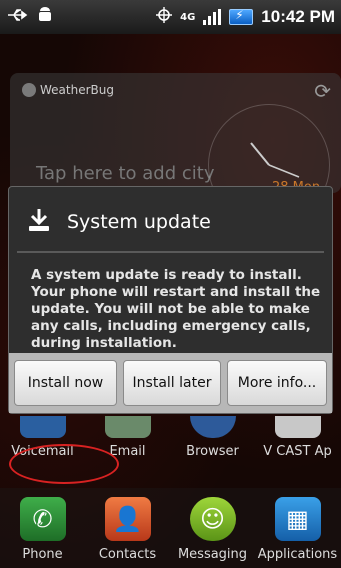 Image resolution: width=341 pixels, height=568 pixels. I want to click on app-applications: ▦ Applications, so click(297, 529).